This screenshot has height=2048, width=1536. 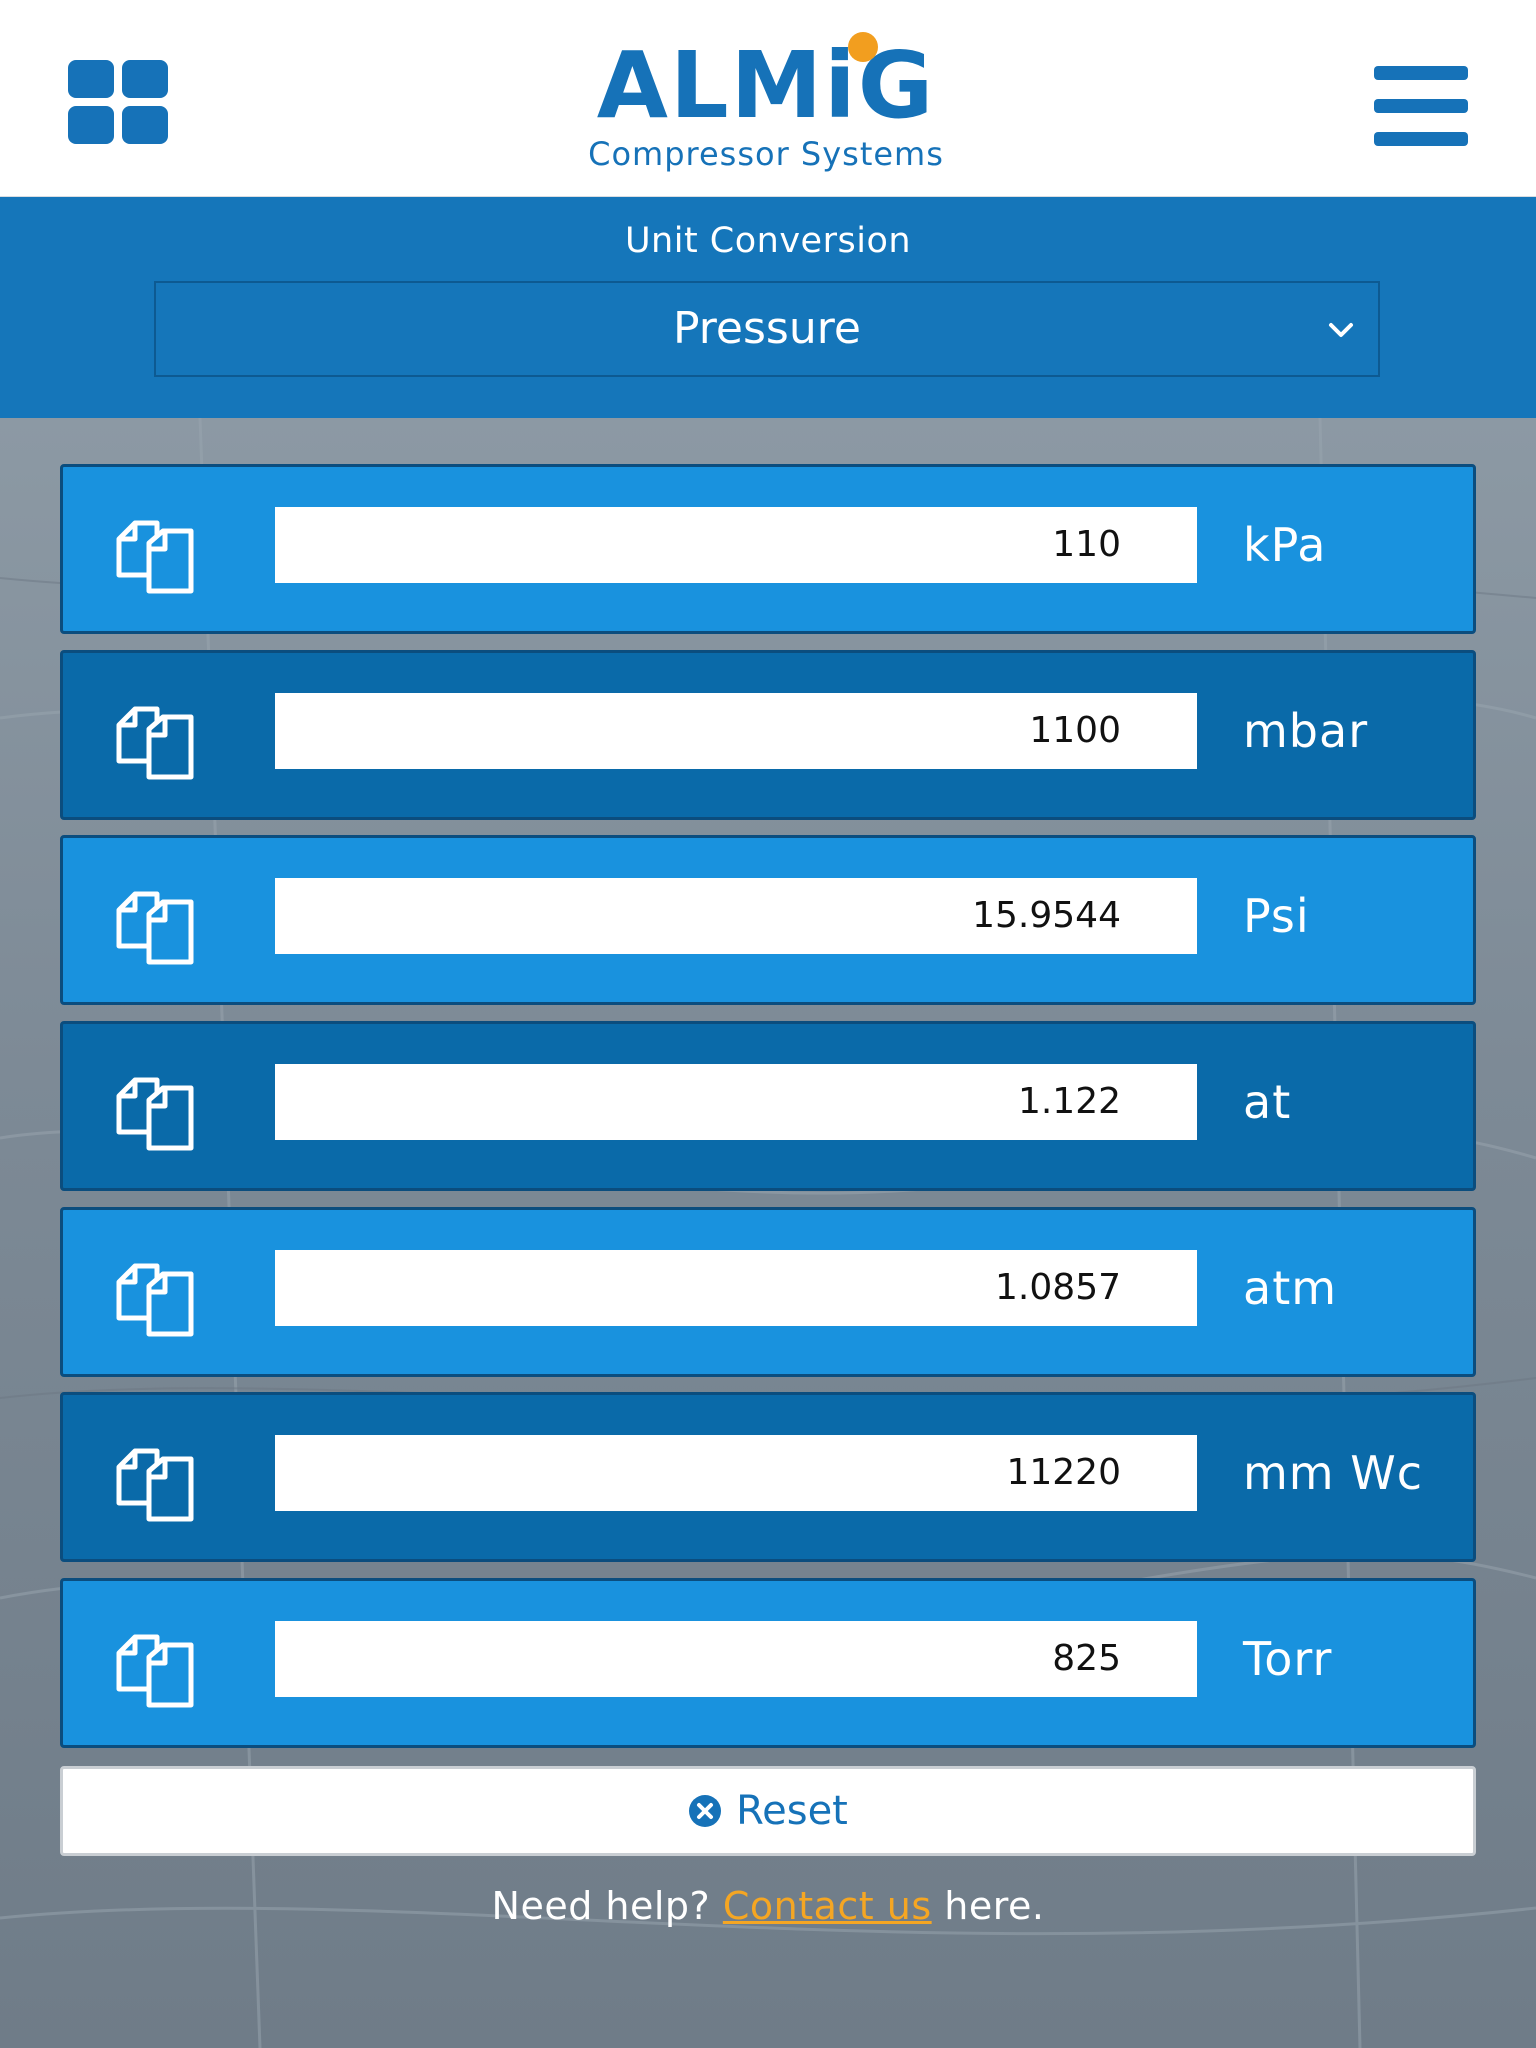 What do you see at coordinates (1290, 1288) in the screenshot?
I see `unit-label-atm: atm` at bounding box center [1290, 1288].